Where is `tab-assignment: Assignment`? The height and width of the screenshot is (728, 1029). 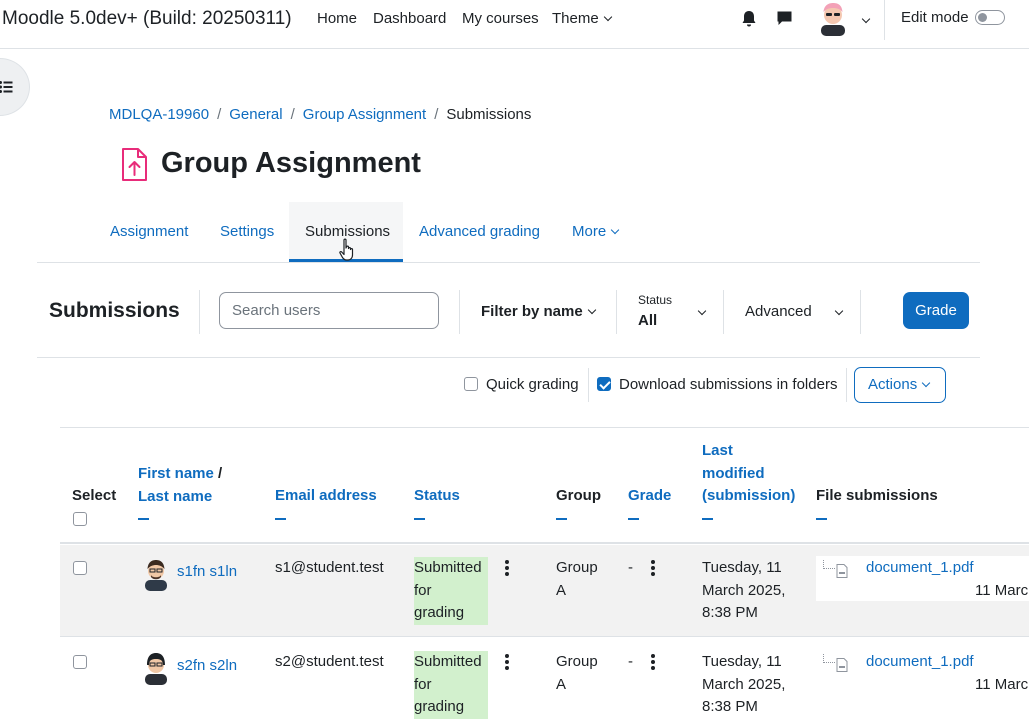
tab-assignment: Assignment is located at coordinates (149, 231).